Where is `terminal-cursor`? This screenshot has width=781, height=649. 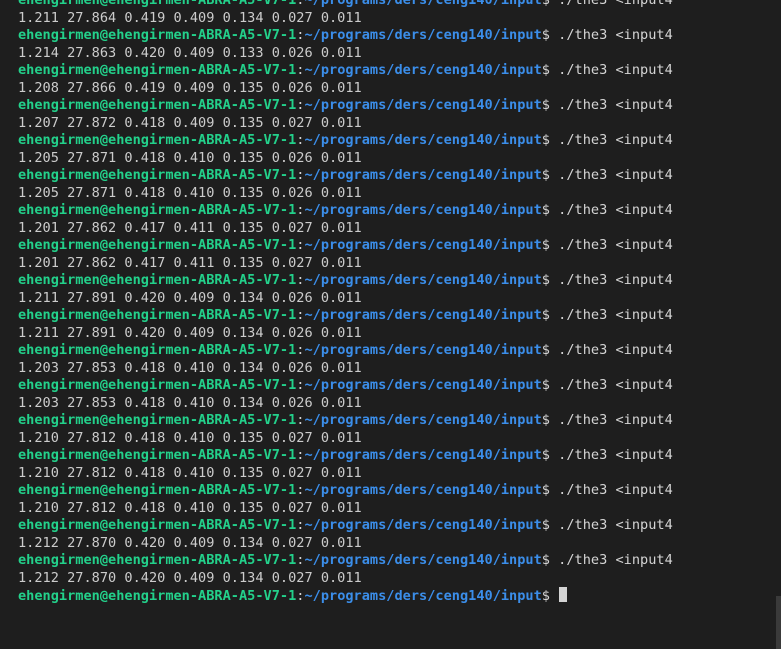
terminal-cursor is located at coordinates (563, 594).